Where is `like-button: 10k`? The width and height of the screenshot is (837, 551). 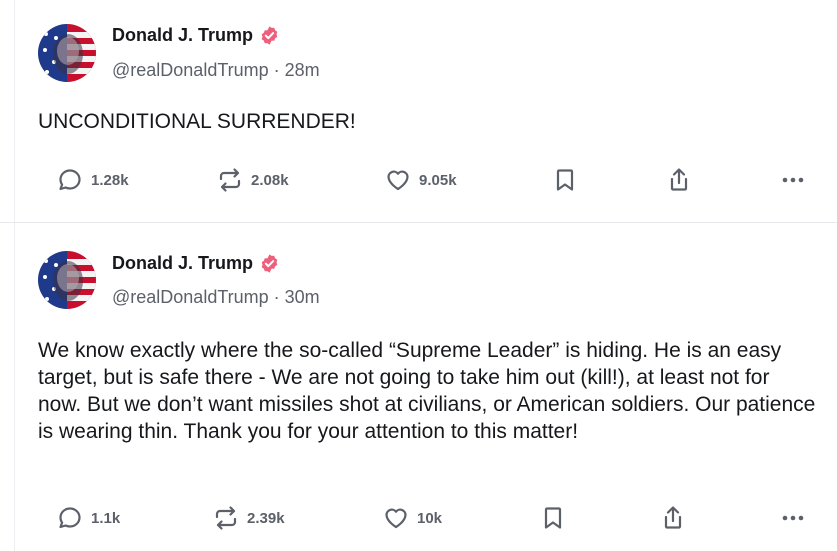
like-button: 10k is located at coordinates (412, 518).